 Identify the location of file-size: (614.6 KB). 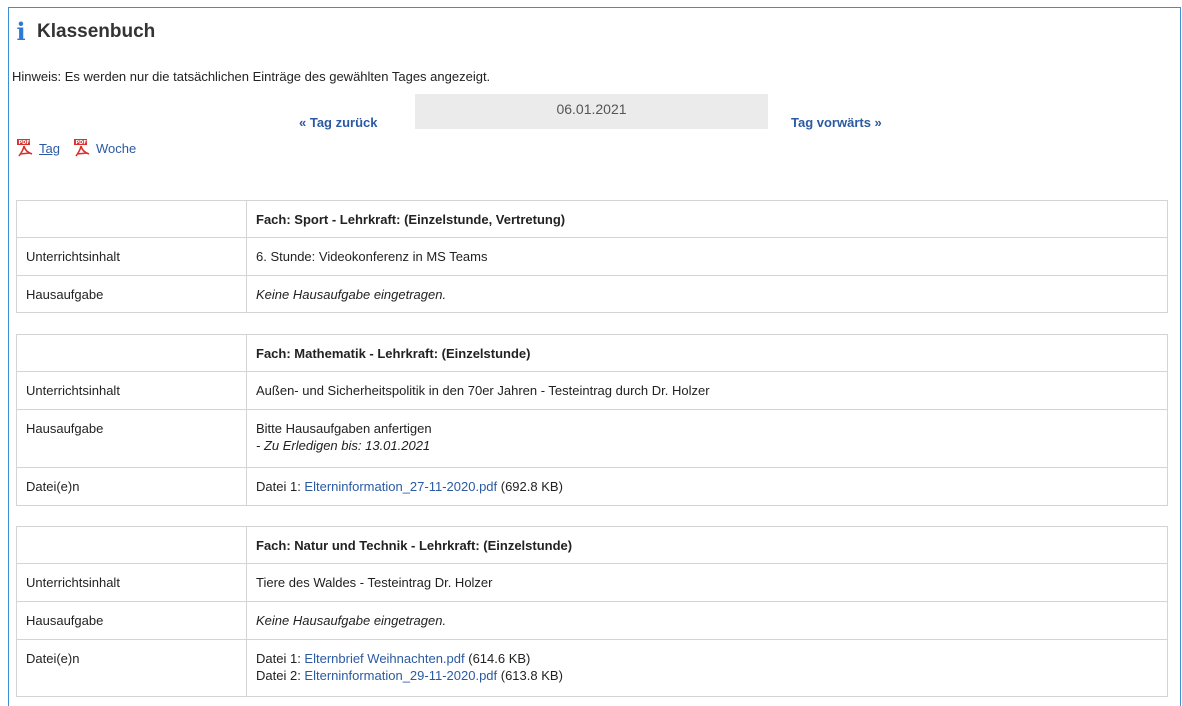
(497, 658).